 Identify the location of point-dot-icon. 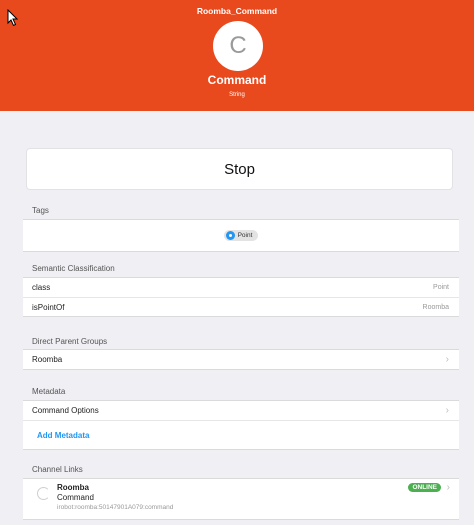
(230, 235).